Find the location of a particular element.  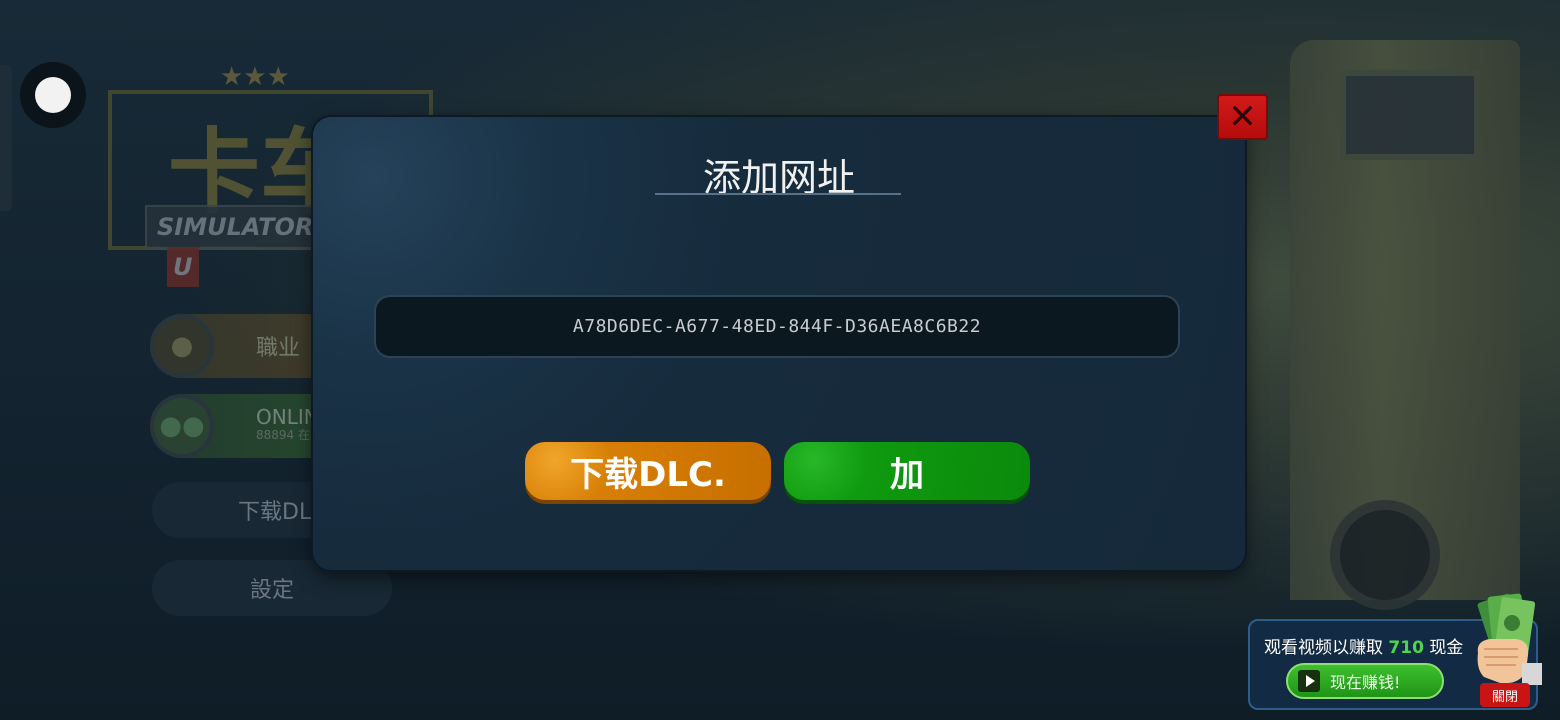

pause-button is located at coordinates (53, 95).